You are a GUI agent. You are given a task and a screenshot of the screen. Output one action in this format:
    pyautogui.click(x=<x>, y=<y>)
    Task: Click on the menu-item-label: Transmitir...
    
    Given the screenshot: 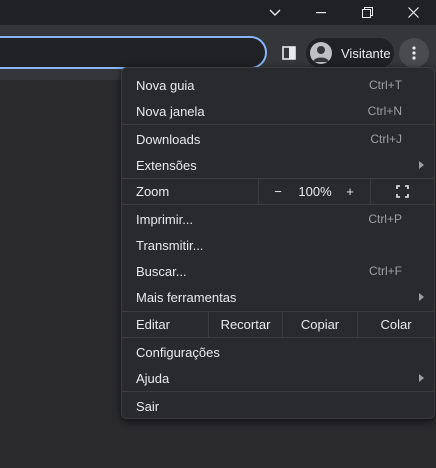 What is the action you would take?
    pyautogui.click(x=170, y=245)
    